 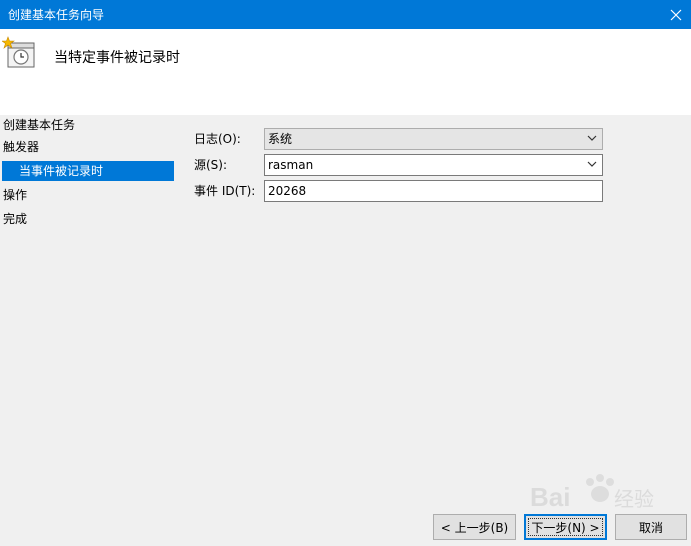 I want to click on sidebar-item-trigger: 触发器, so click(x=21, y=147).